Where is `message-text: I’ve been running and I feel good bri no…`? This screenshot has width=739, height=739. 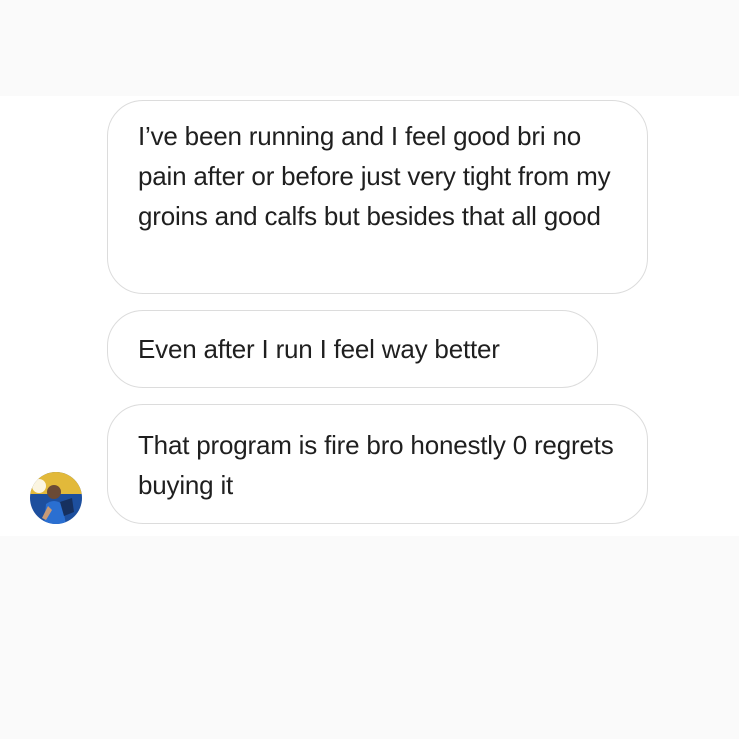
message-text: I’ve been running and I feel good bri no… is located at coordinates (374, 176).